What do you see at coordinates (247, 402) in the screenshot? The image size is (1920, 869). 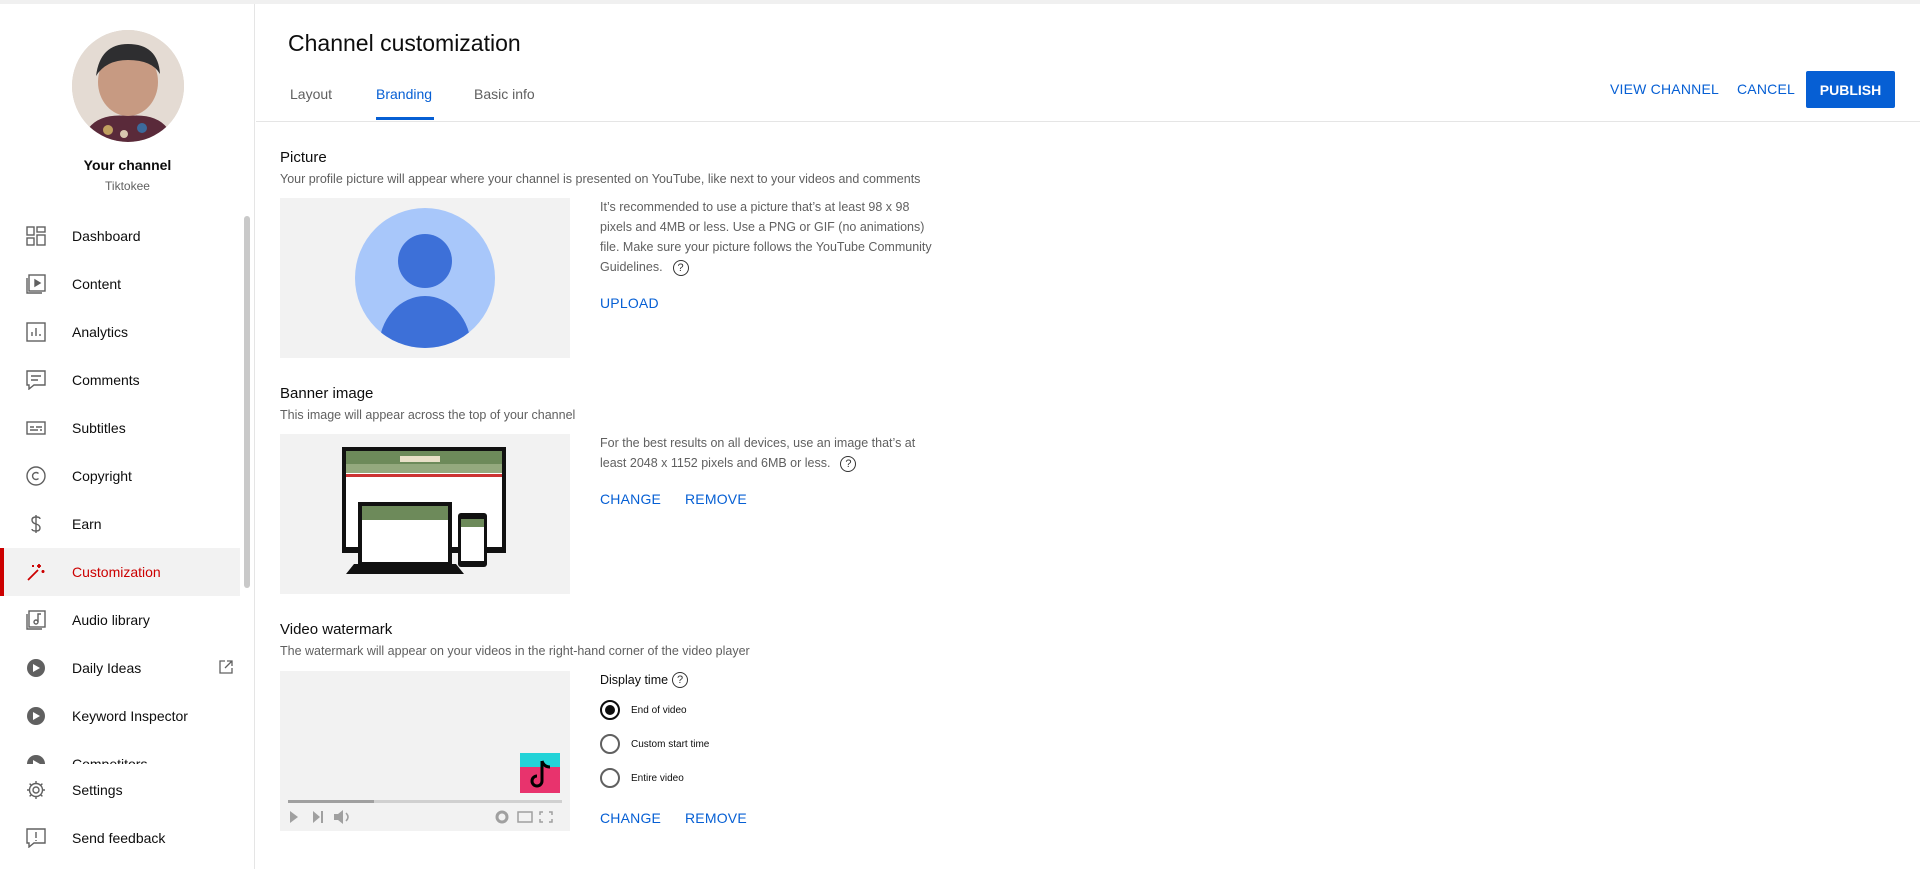 I see `sidebar-scrollbar` at bounding box center [247, 402].